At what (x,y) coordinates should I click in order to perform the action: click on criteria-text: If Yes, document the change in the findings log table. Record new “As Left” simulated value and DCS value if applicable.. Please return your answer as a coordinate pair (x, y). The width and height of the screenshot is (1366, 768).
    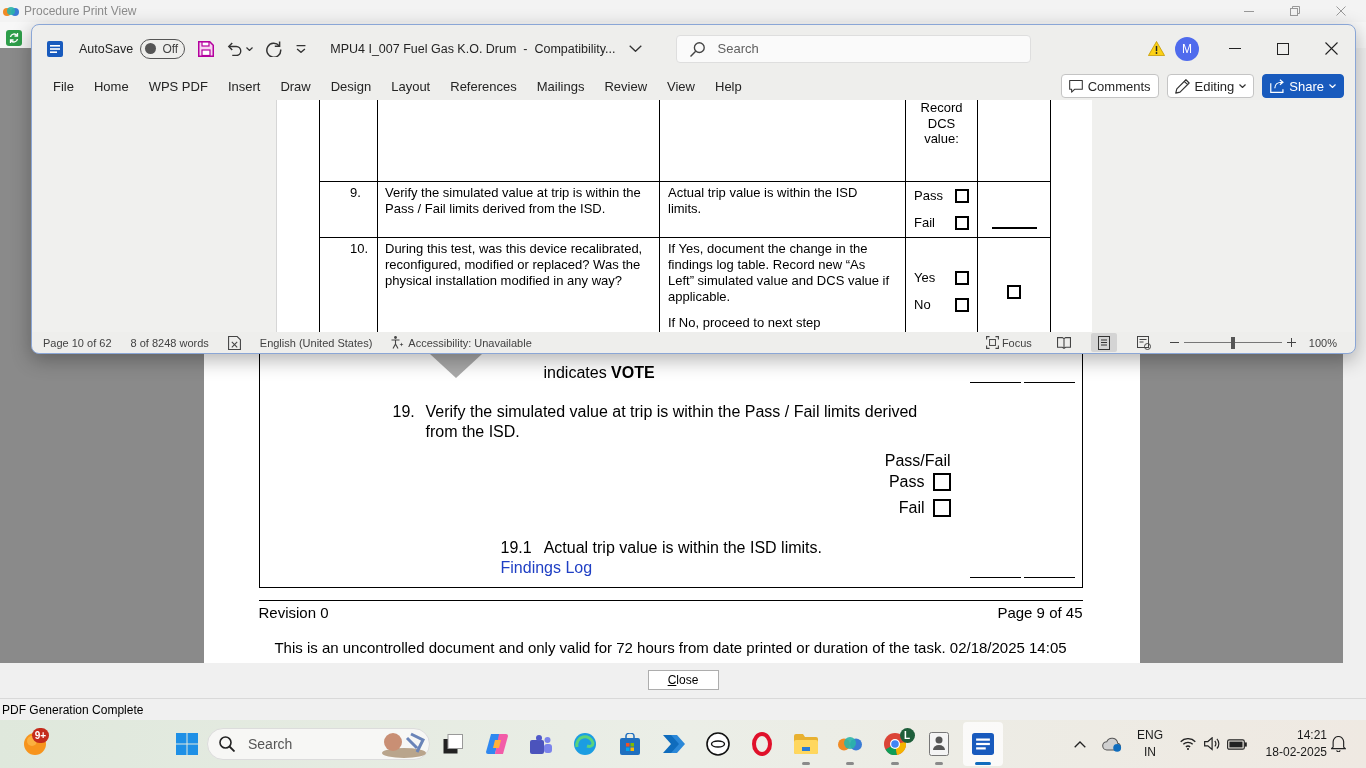
    Looking at the image, I should click on (779, 273).